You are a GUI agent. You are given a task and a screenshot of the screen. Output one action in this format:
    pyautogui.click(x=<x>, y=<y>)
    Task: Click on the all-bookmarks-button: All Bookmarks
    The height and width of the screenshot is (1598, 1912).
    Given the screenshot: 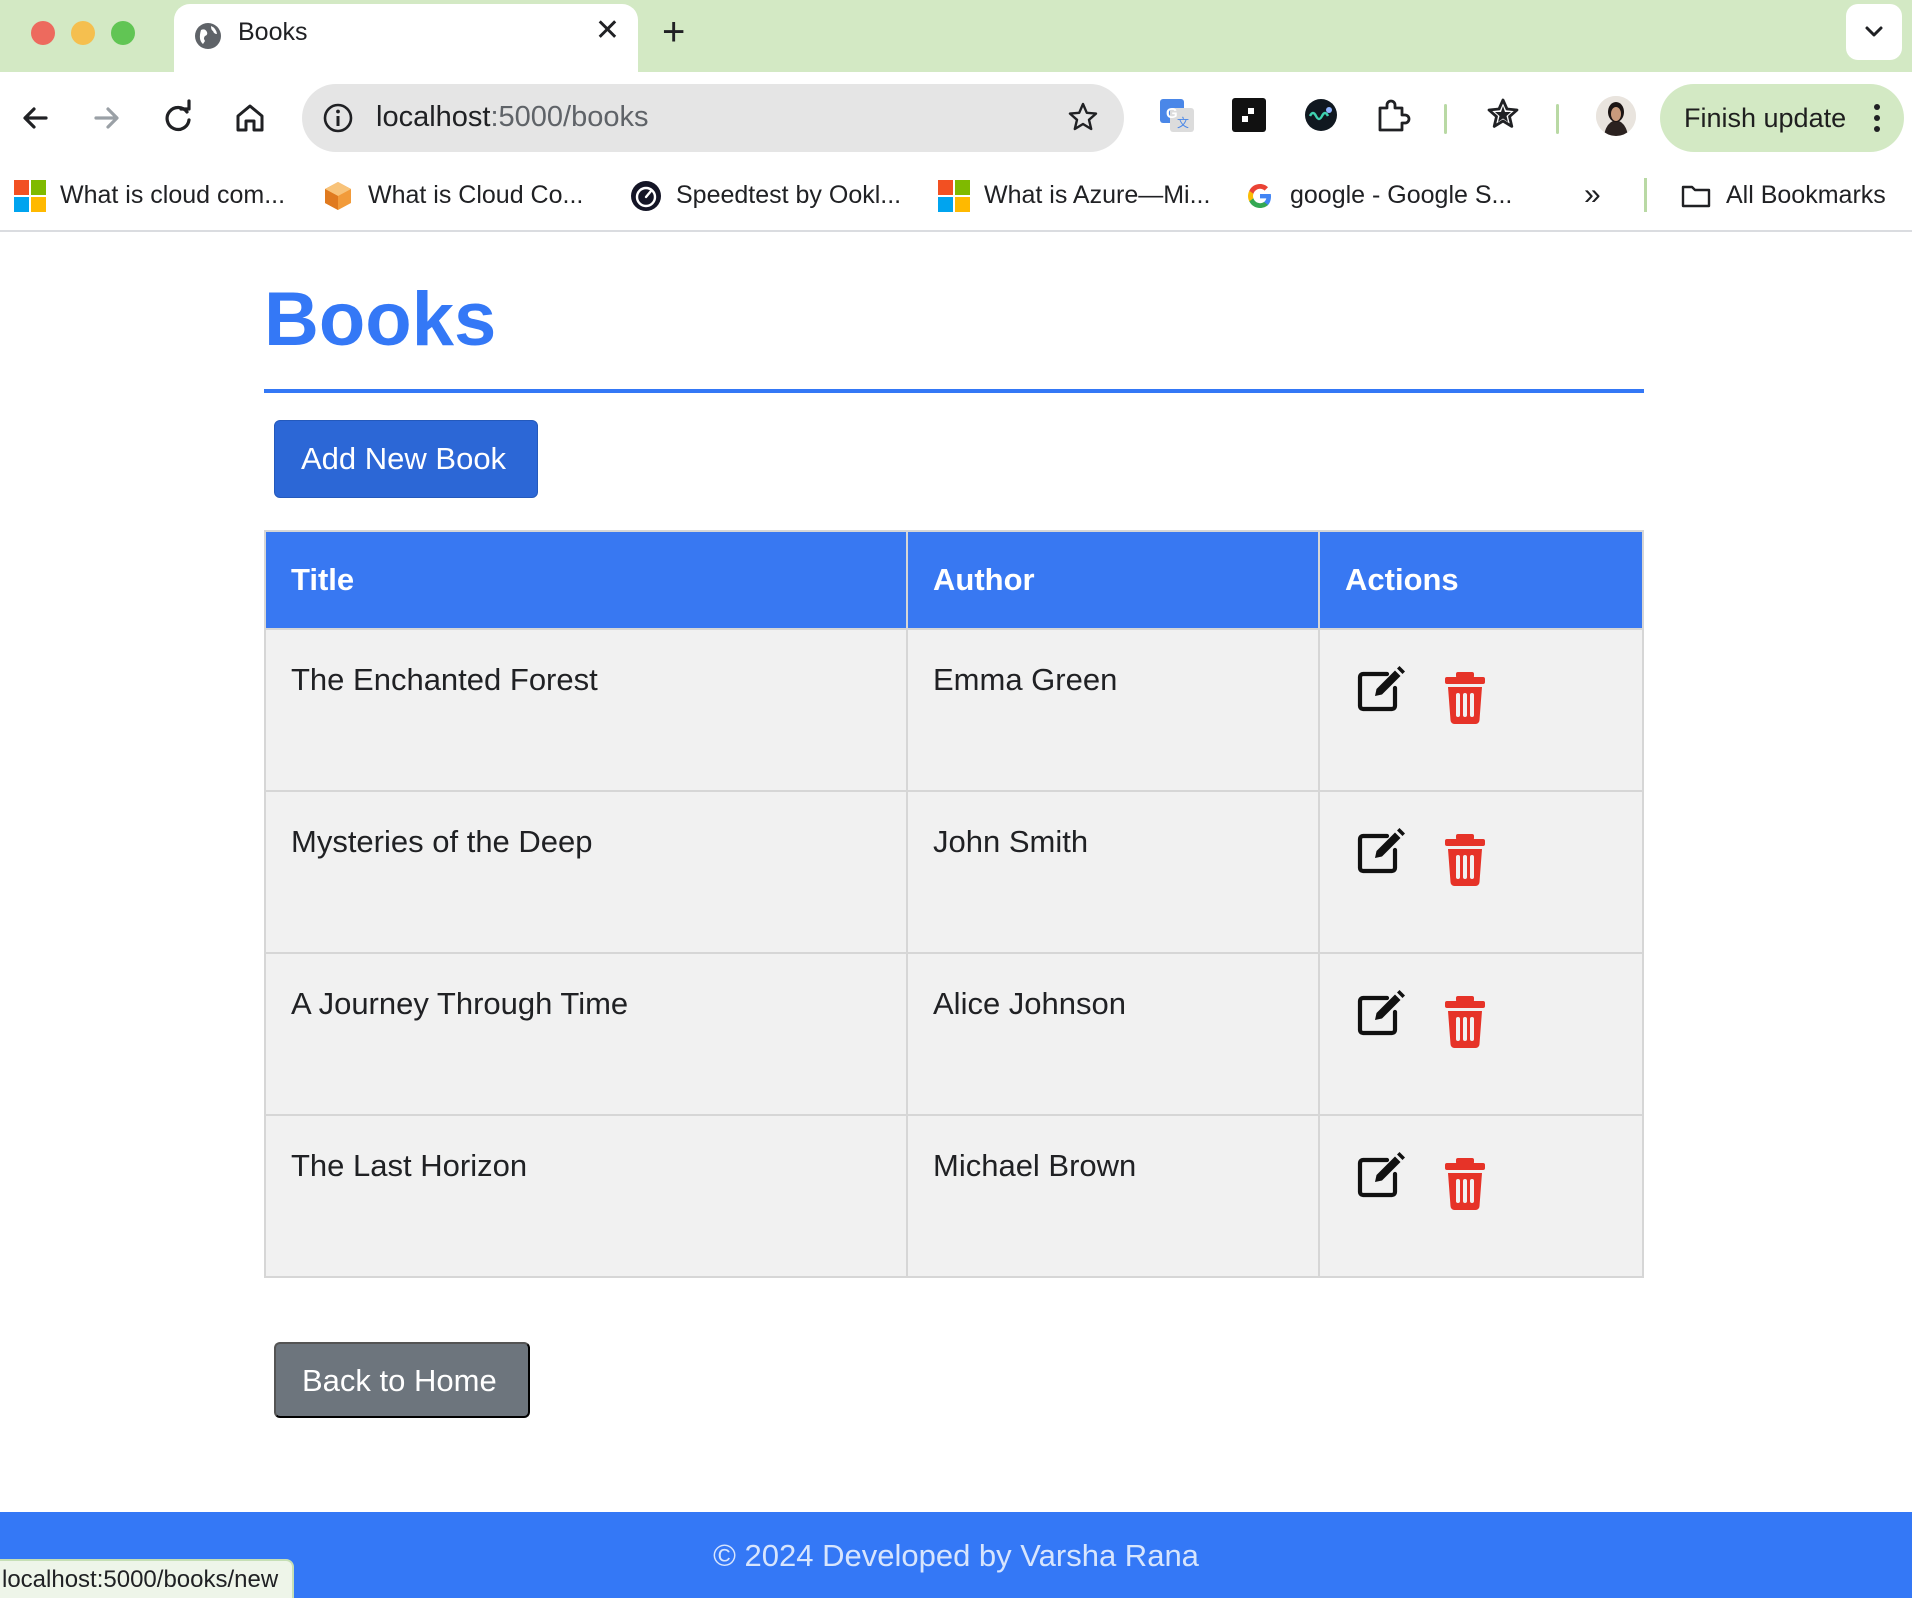 What is the action you would take?
    pyautogui.click(x=1793, y=196)
    